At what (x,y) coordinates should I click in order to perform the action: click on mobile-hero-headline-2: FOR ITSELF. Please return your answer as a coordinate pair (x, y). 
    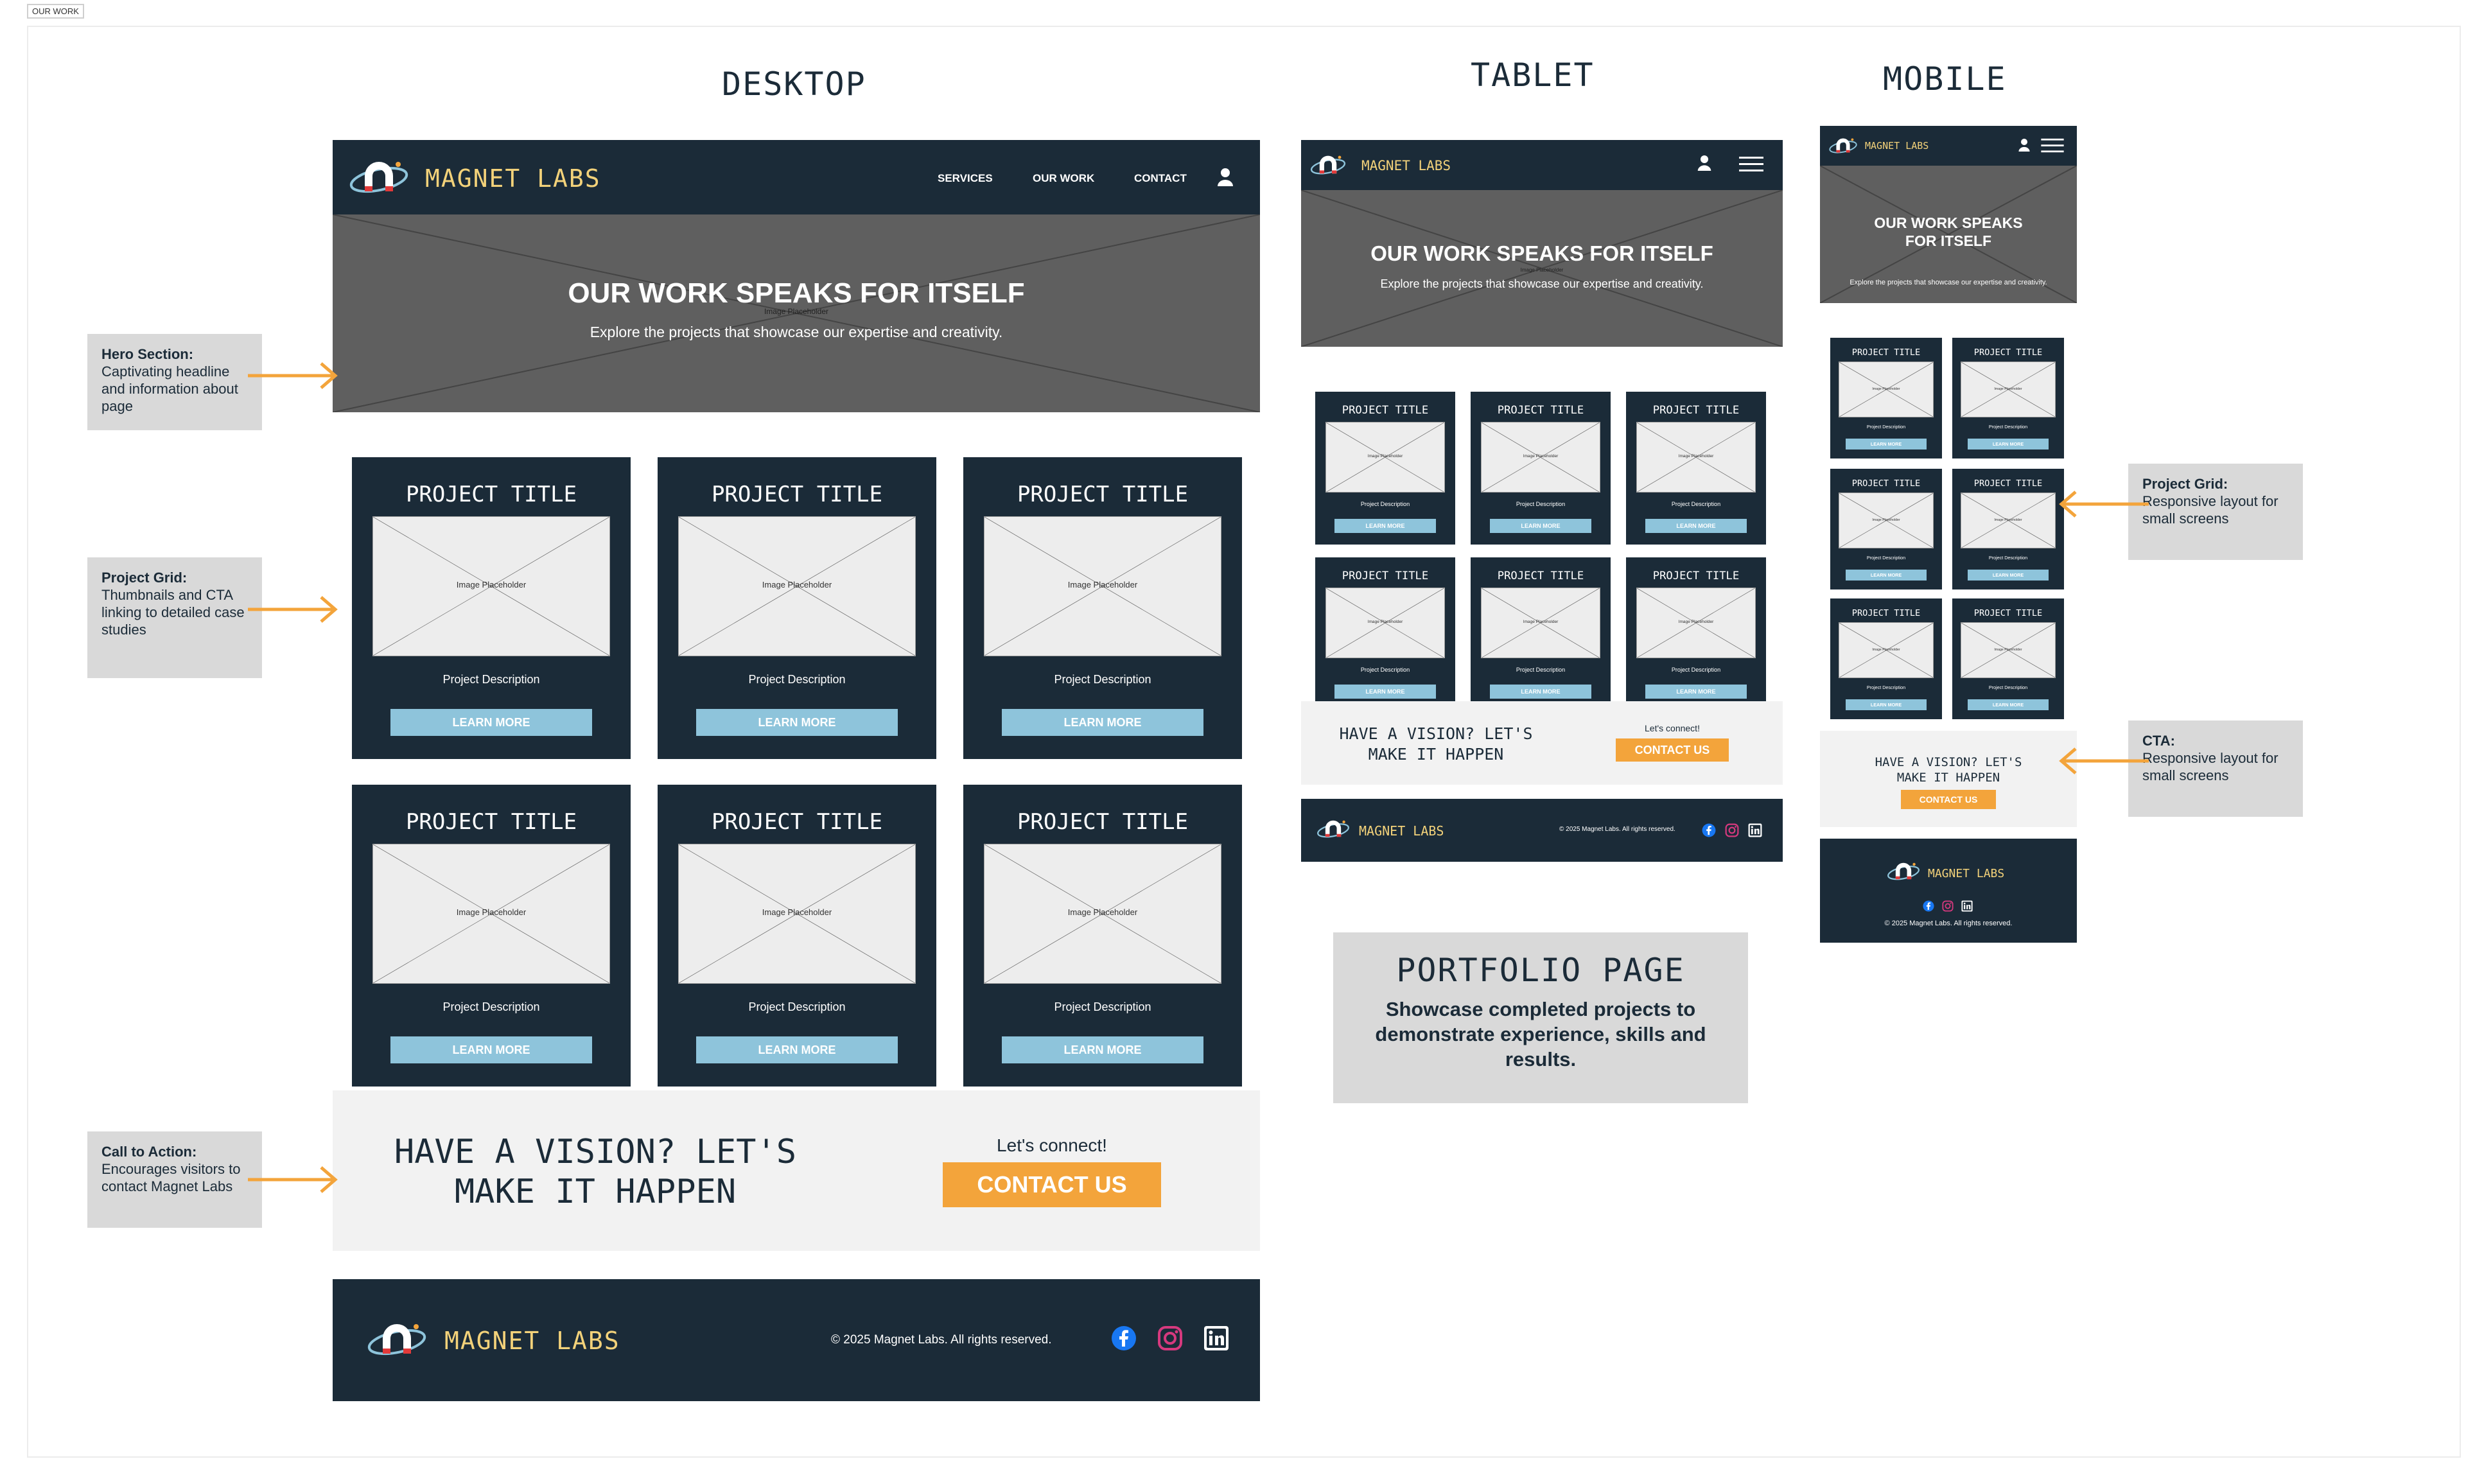
    Looking at the image, I should click on (1948, 240).